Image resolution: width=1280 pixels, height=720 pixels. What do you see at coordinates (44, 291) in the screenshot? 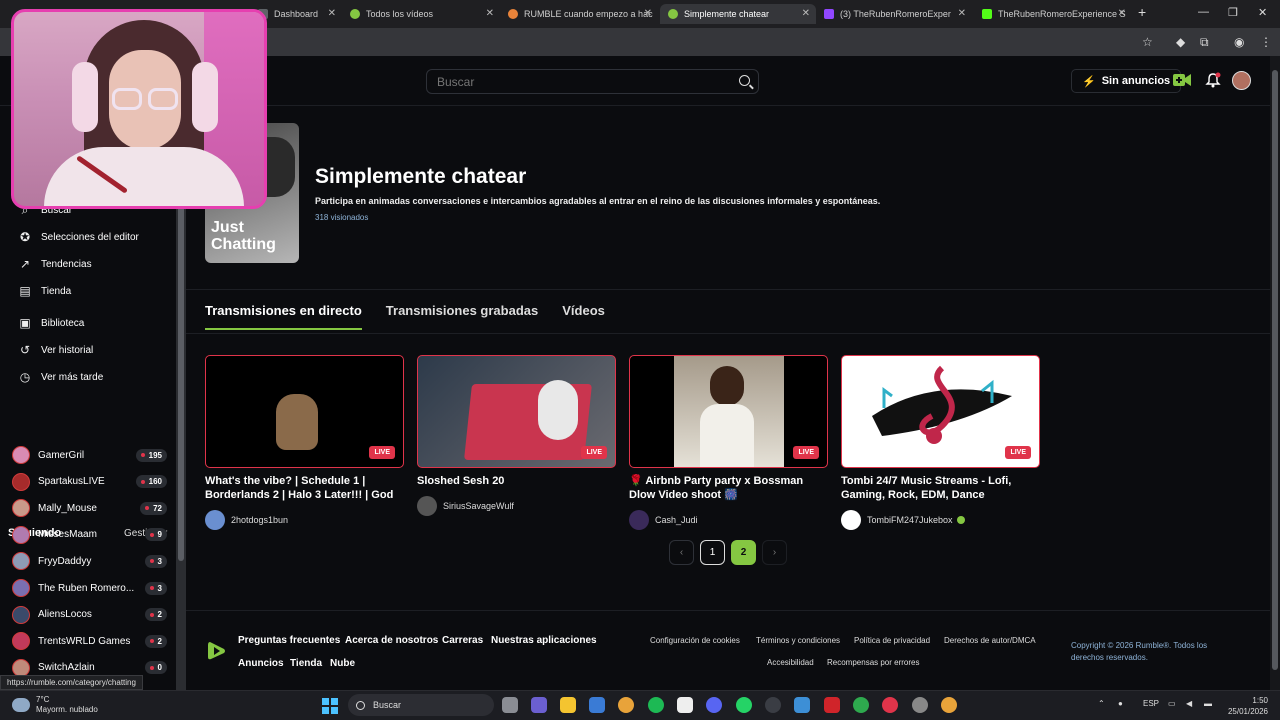
I see `sidebar-item-tienda: ▤ Tienda` at bounding box center [44, 291].